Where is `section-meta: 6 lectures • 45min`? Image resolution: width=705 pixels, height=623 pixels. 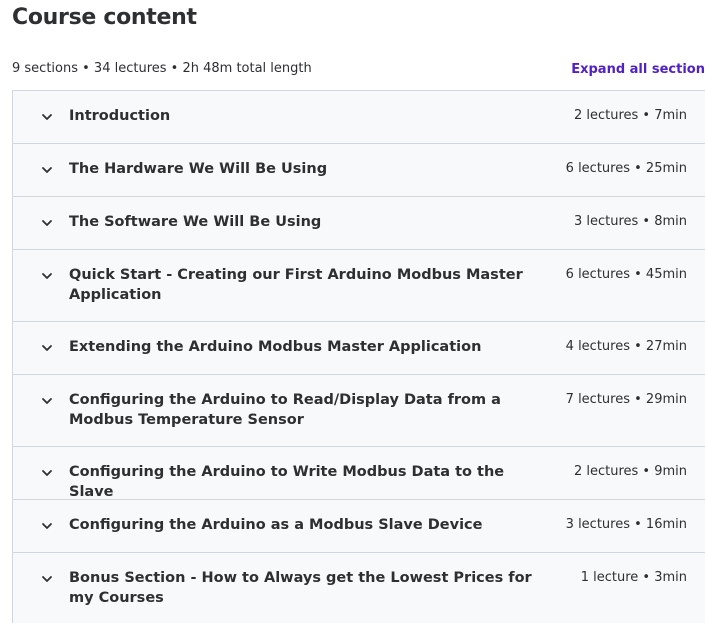
section-meta: 6 lectures • 45min is located at coordinates (626, 274).